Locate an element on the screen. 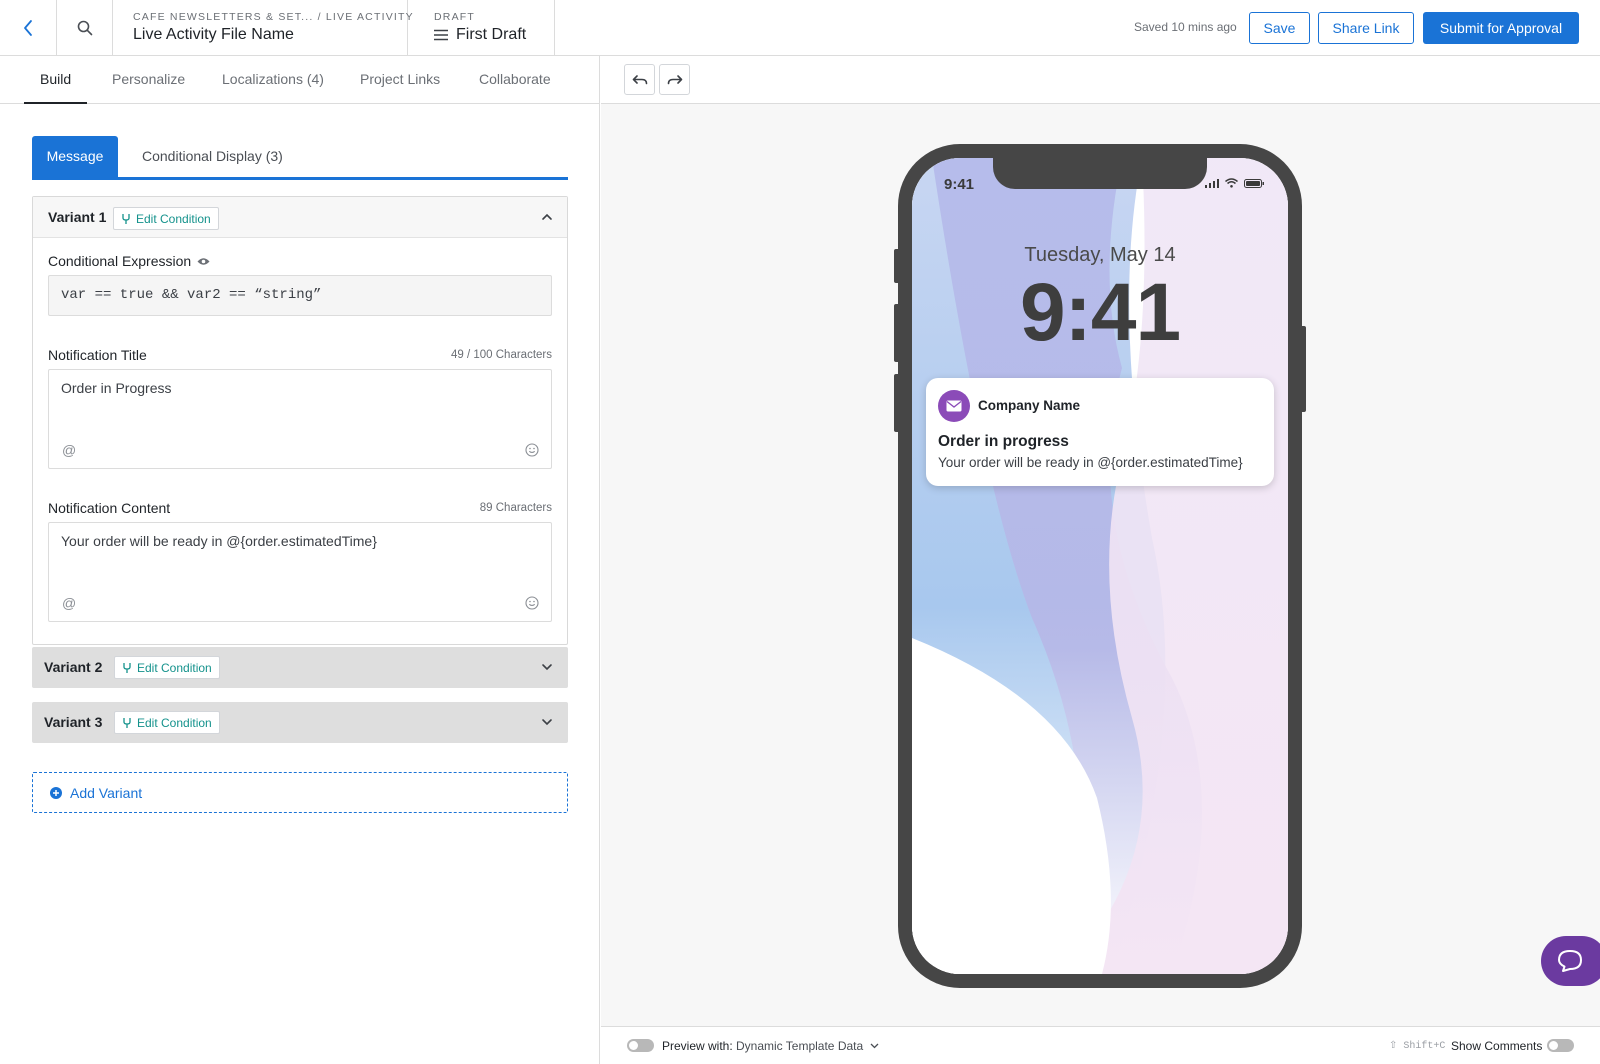 The height and width of the screenshot is (1064, 1600). preview-toolbar is located at coordinates (1100, 80).